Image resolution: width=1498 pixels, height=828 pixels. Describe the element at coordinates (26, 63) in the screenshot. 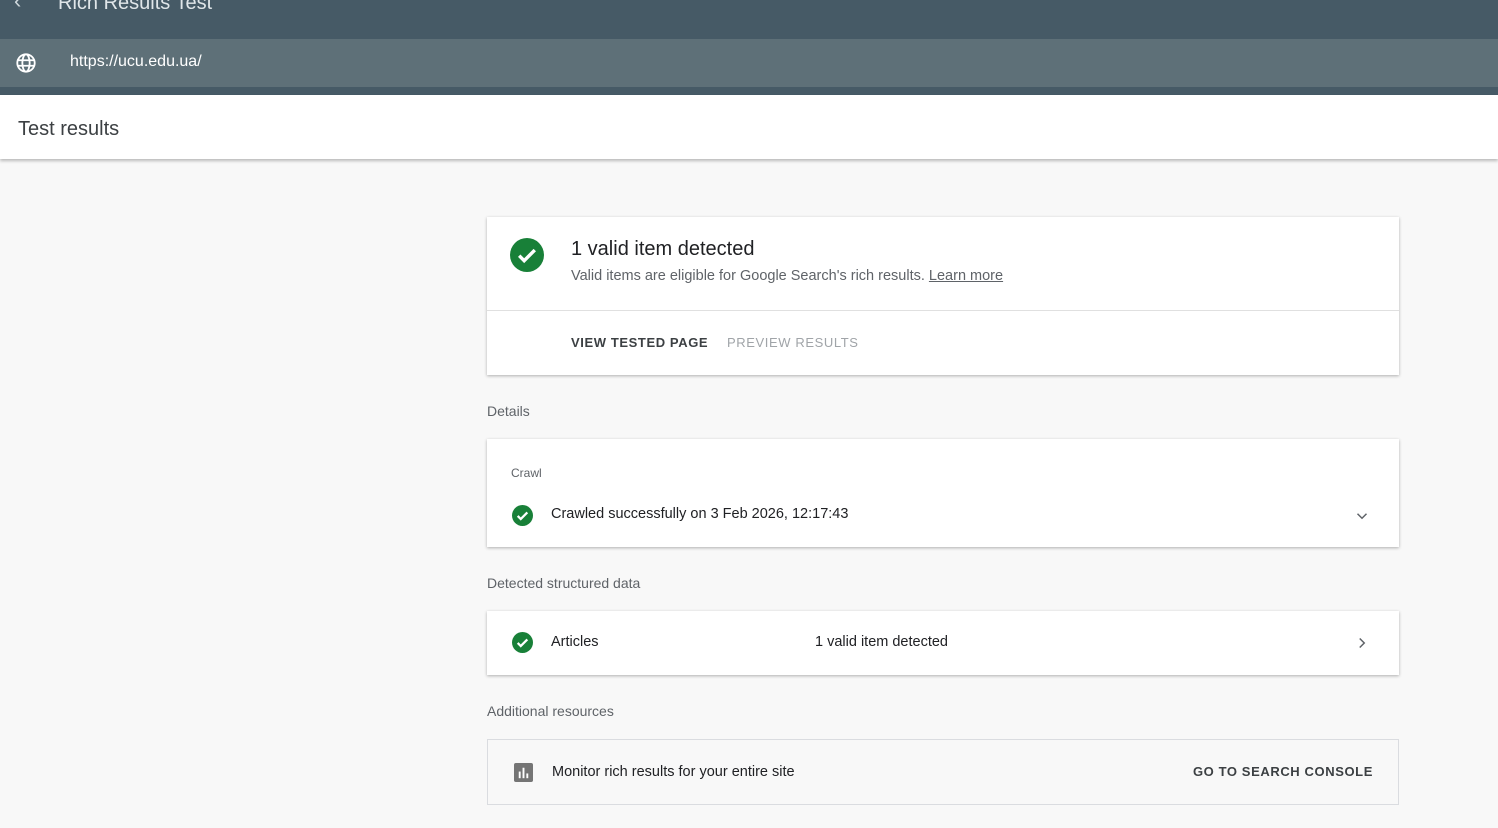

I see `globe-icon` at that location.